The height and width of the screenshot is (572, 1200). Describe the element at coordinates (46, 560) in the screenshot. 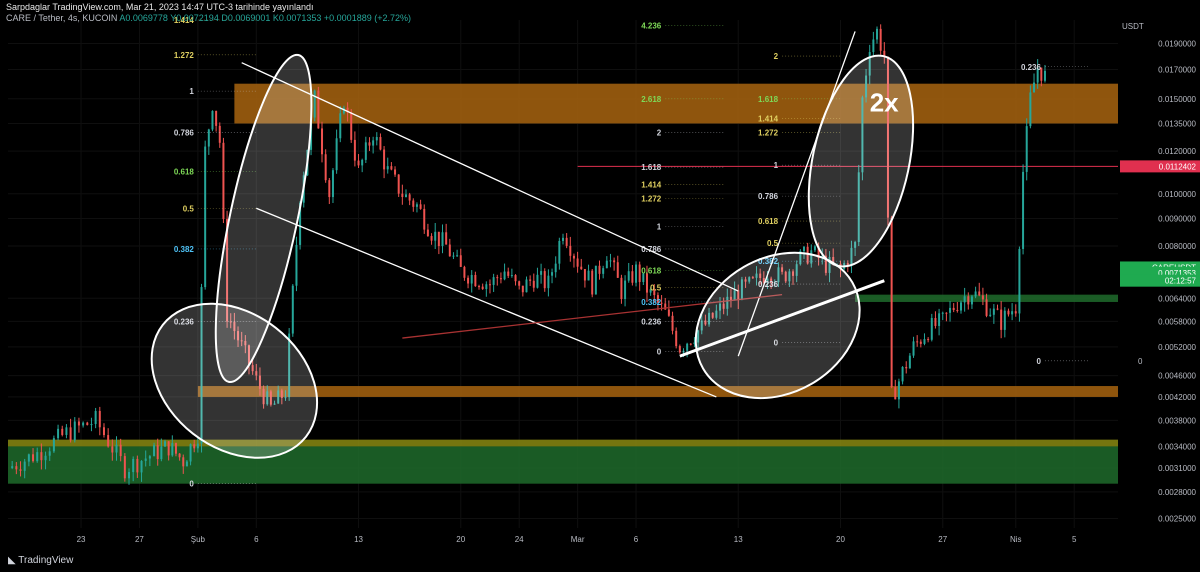

I see `brand-label: TradingView` at that location.